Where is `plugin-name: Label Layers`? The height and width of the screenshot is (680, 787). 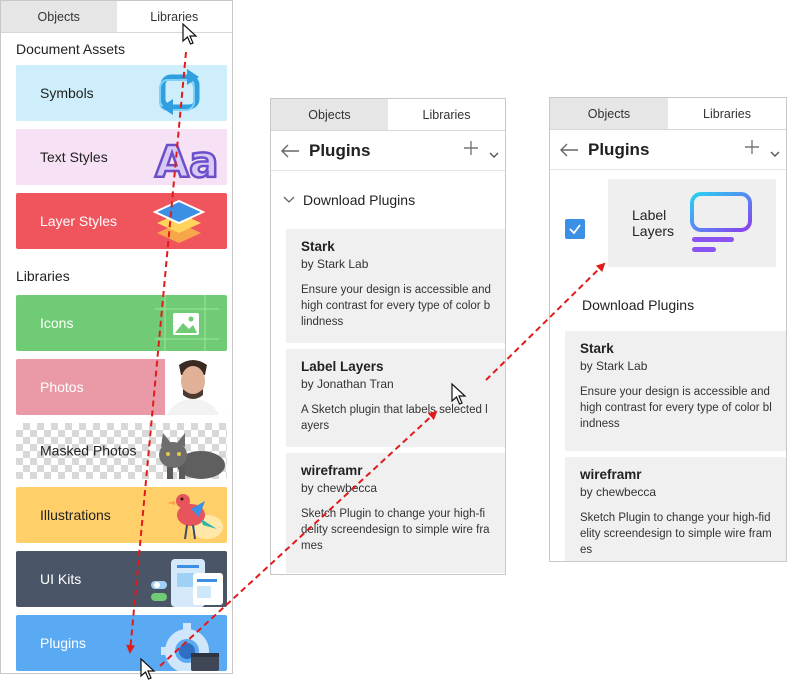
plugin-name: Label Layers is located at coordinates (342, 366).